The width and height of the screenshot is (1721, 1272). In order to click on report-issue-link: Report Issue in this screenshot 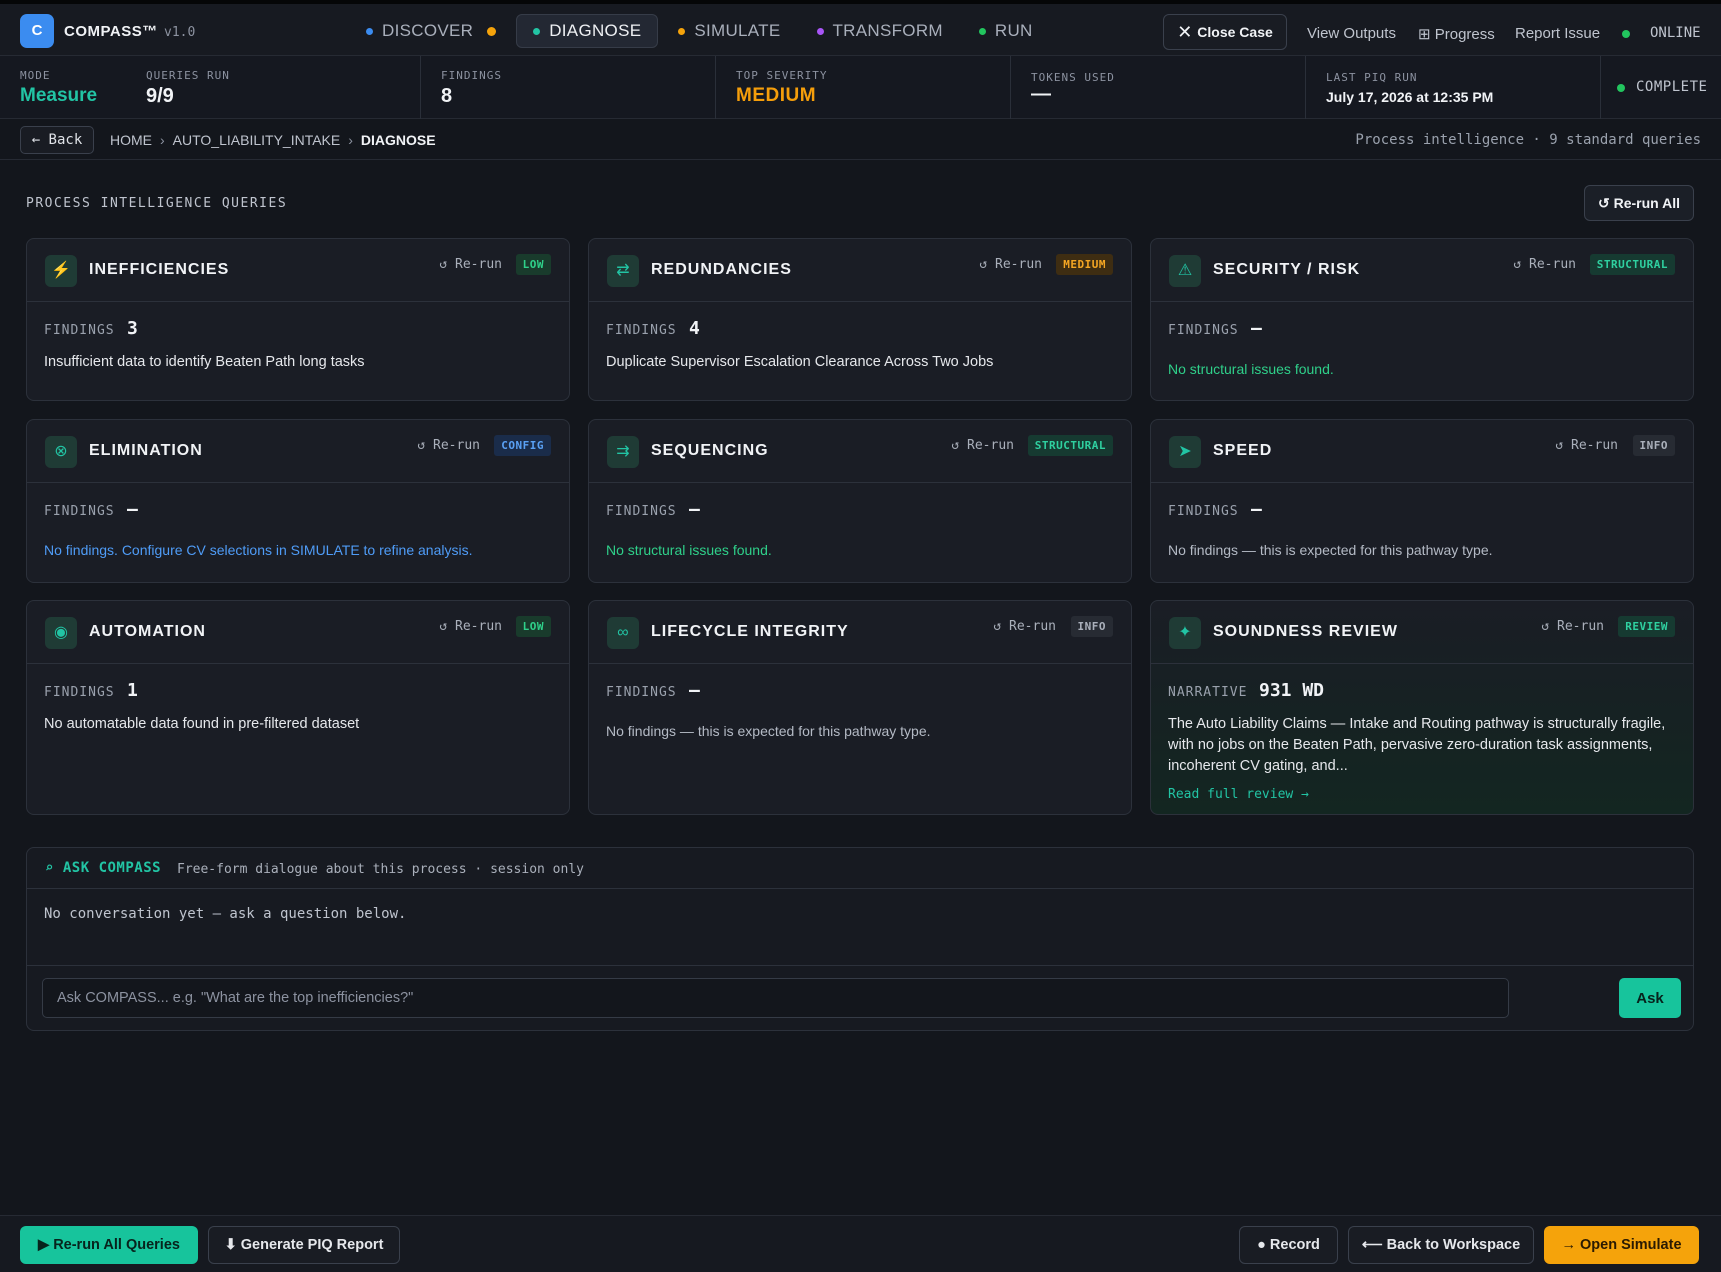, I will do `click(1557, 33)`.